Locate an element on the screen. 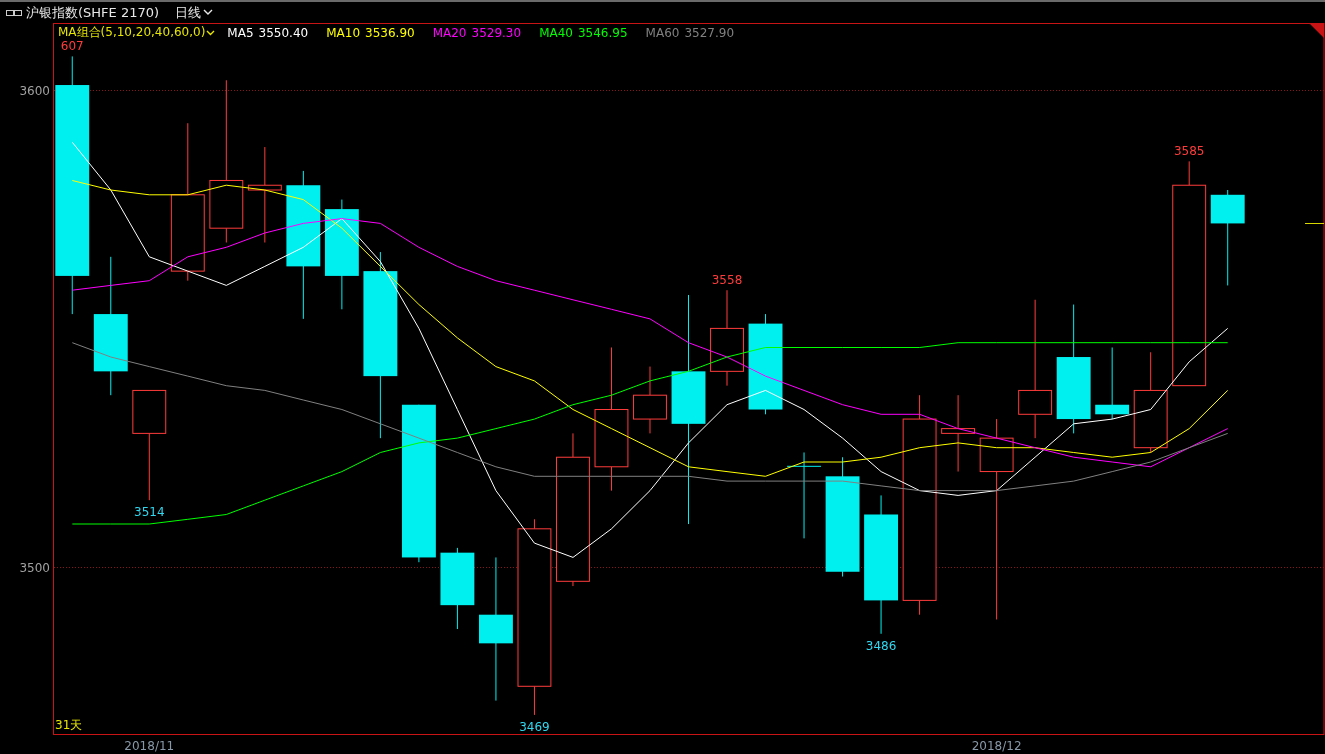  price-annotation: 607 is located at coordinates (72, 46).